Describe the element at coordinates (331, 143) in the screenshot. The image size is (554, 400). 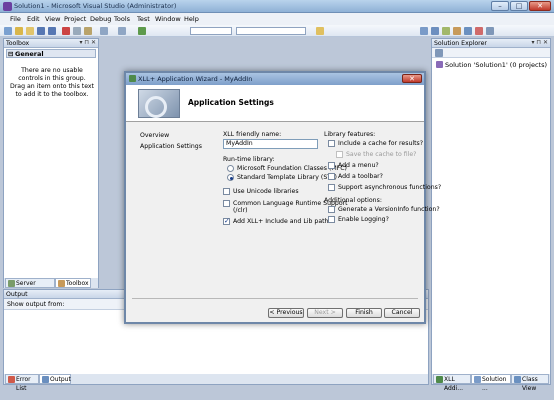
I see `include-cache-checkbox` at that location.